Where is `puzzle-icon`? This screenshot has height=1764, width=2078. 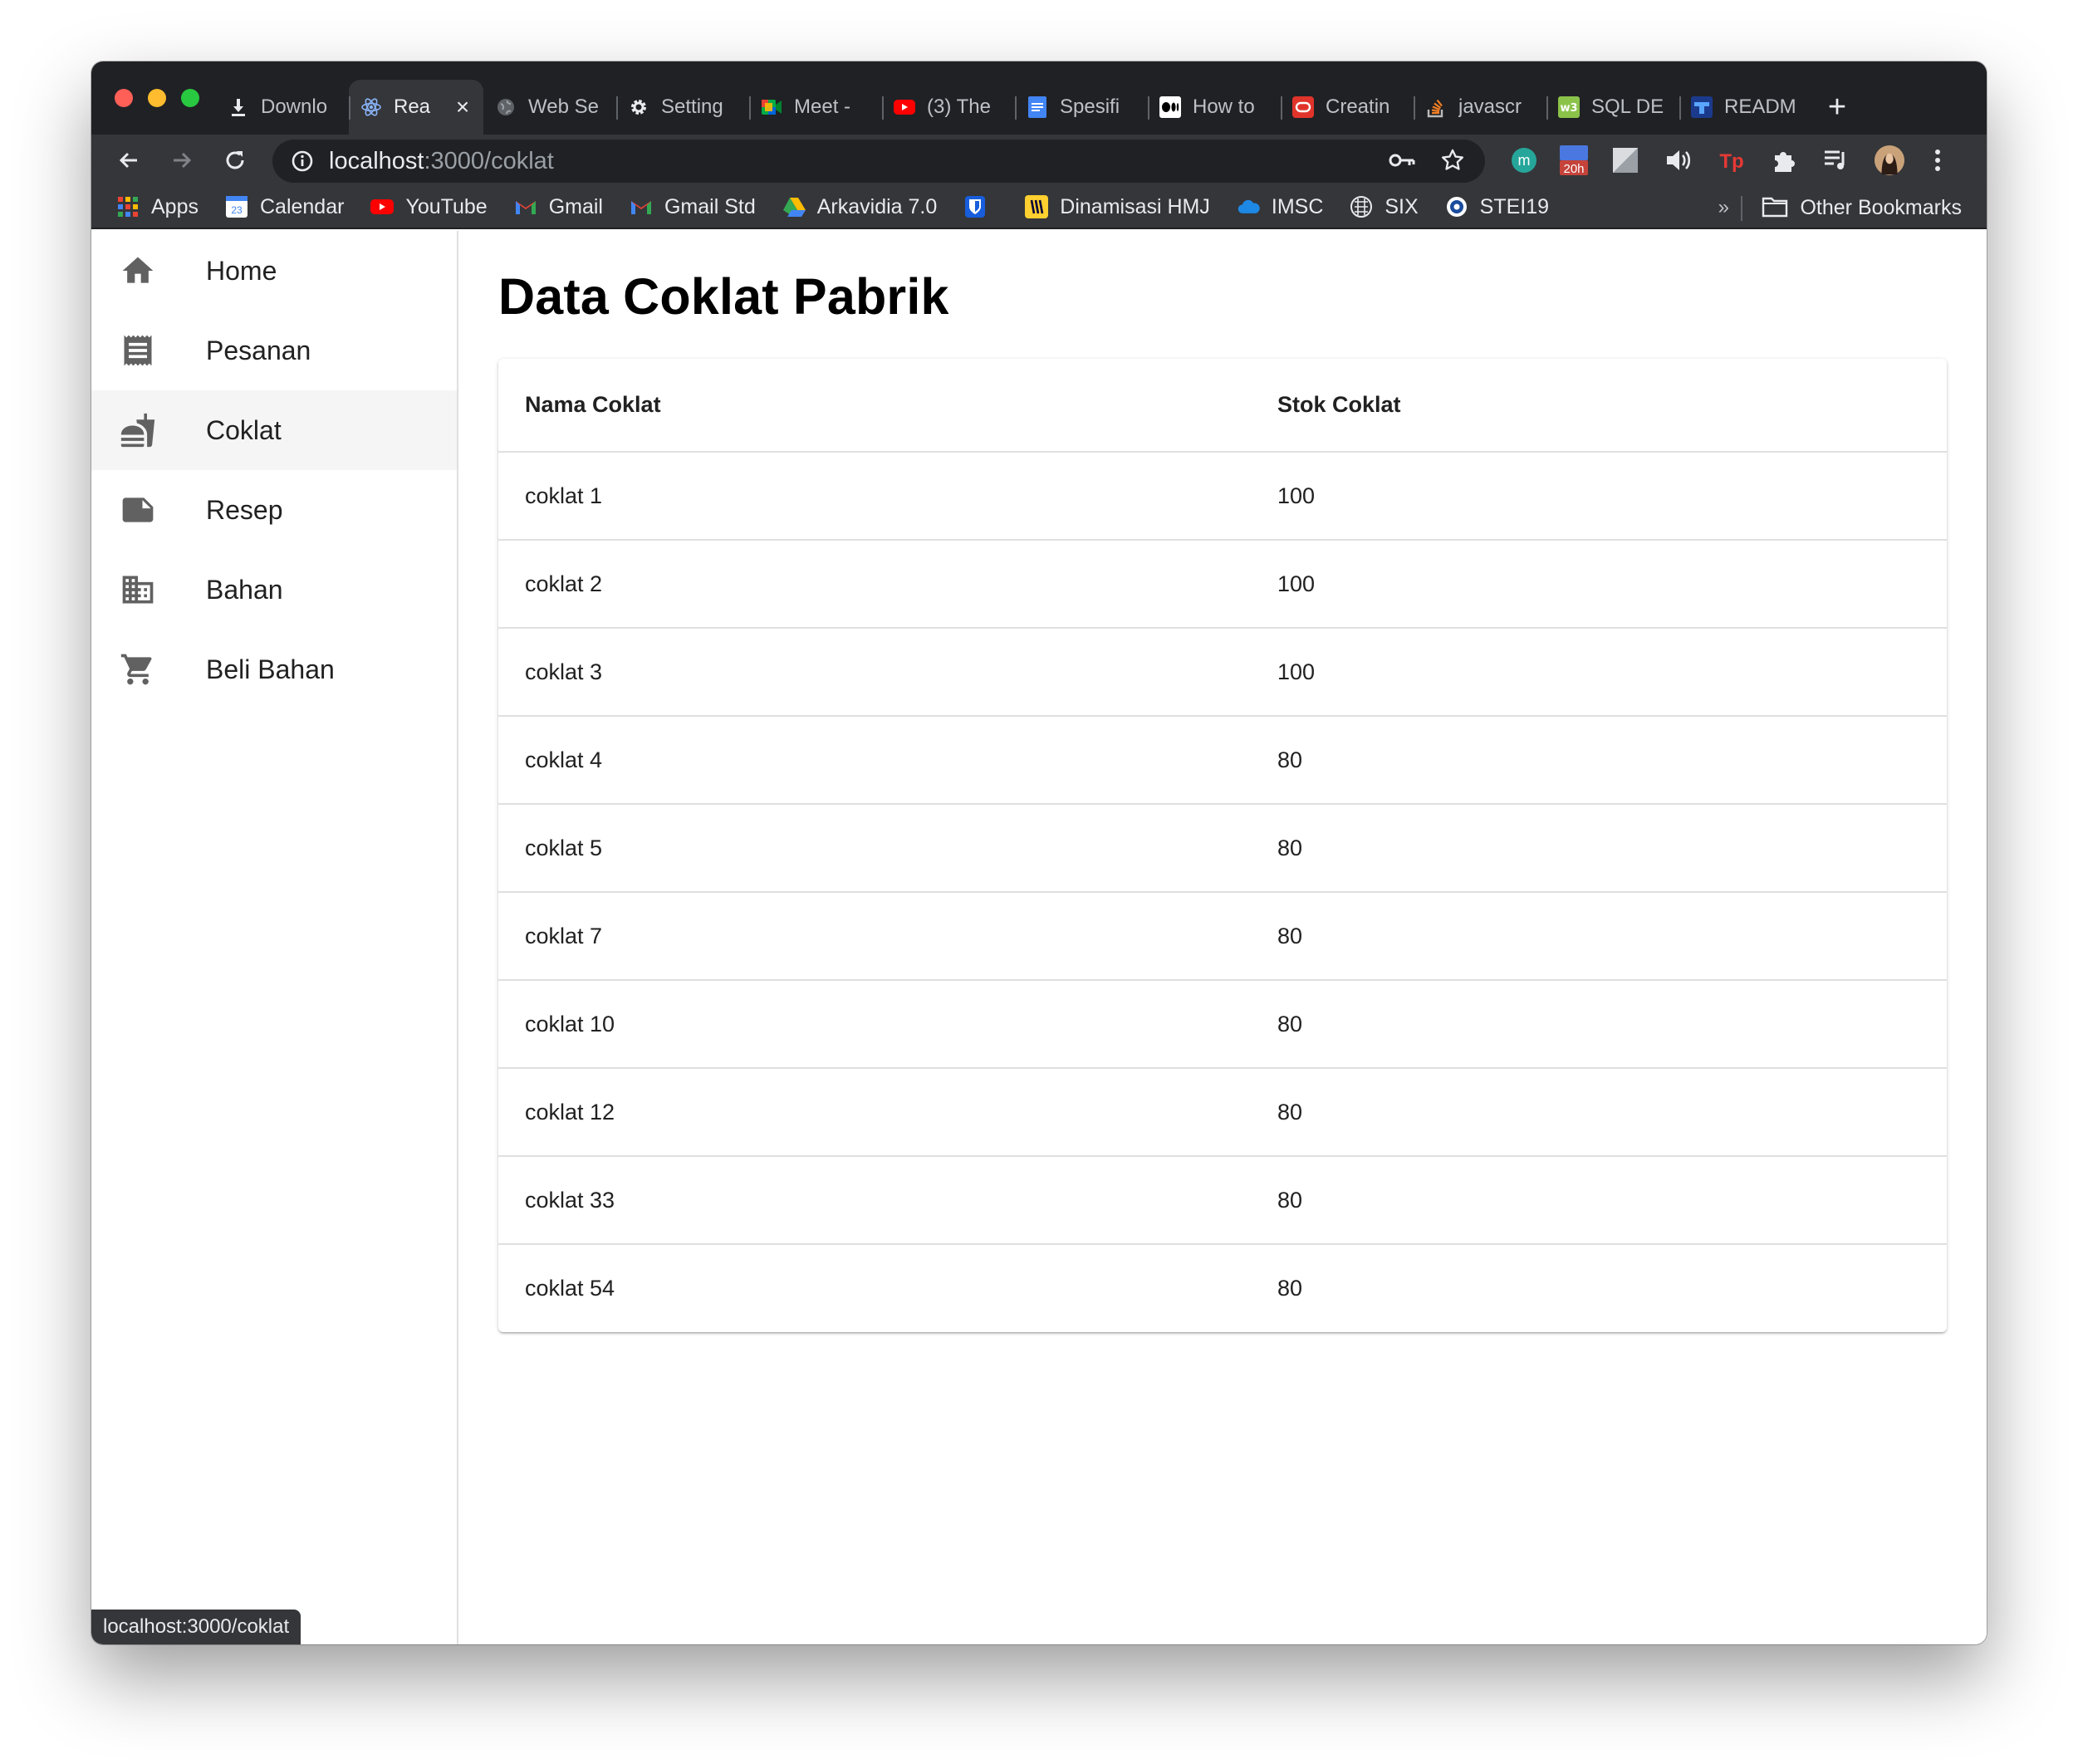
puzzle-icon is located at coordinates (1785, 160).